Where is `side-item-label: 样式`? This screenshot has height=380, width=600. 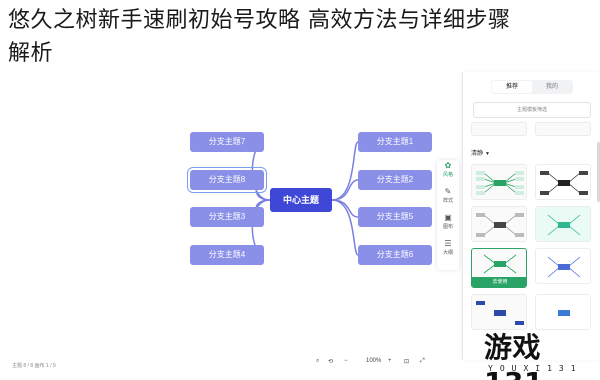 side-item-label: 样式 is located at coordinates (447, 201).